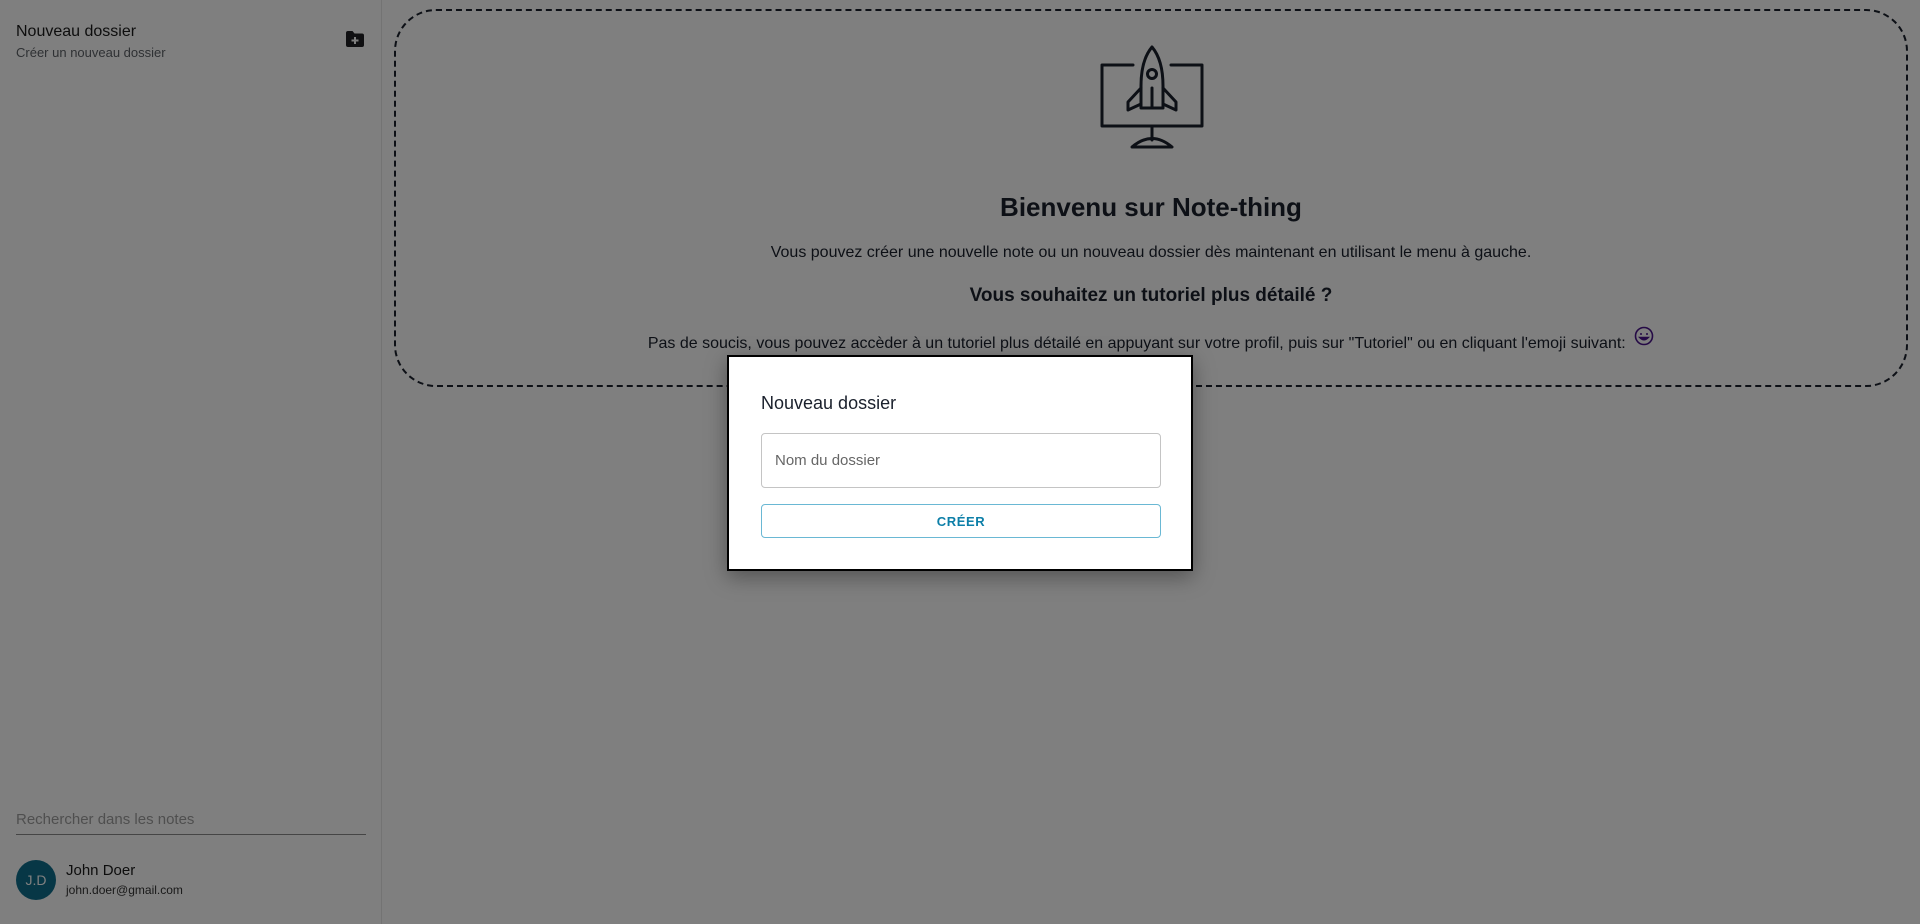 The height and width of the screenshot is (924, 1920). What do you see at coordinates (829, 403) in the screenshot?
I see `dialog-title: Nouveau dossier` at bounding box center [829, 403].